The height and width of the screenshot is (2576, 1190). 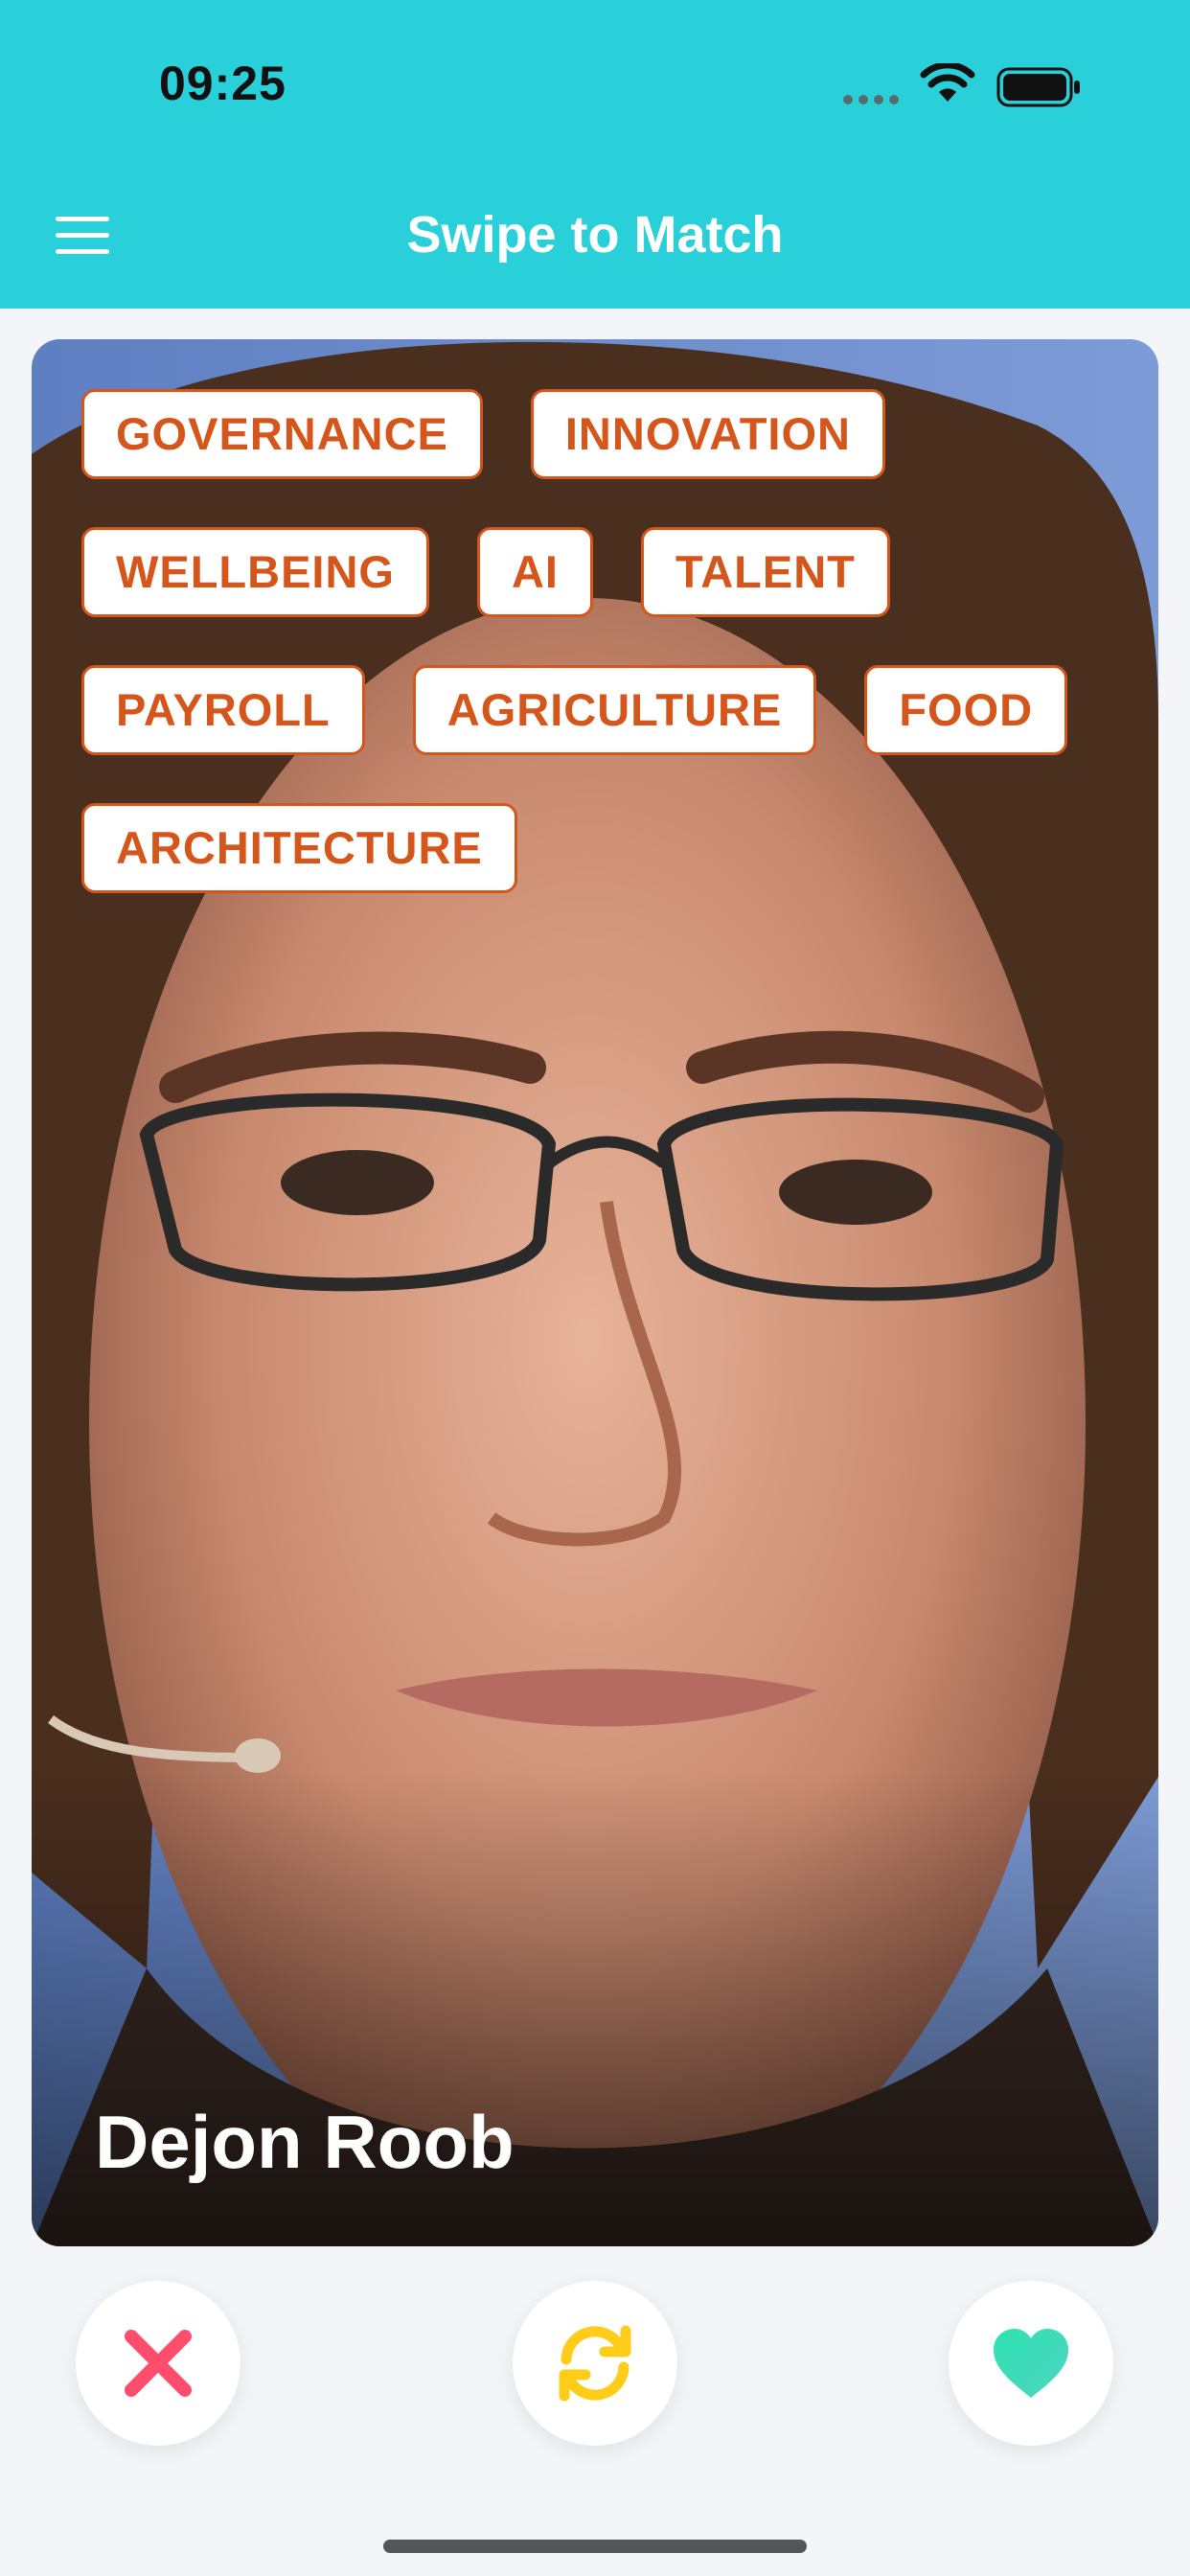 What do you see at coordinates (595, 2546) in the screenshot?
I see `home-indicator` at bounding box center [595, 2546].